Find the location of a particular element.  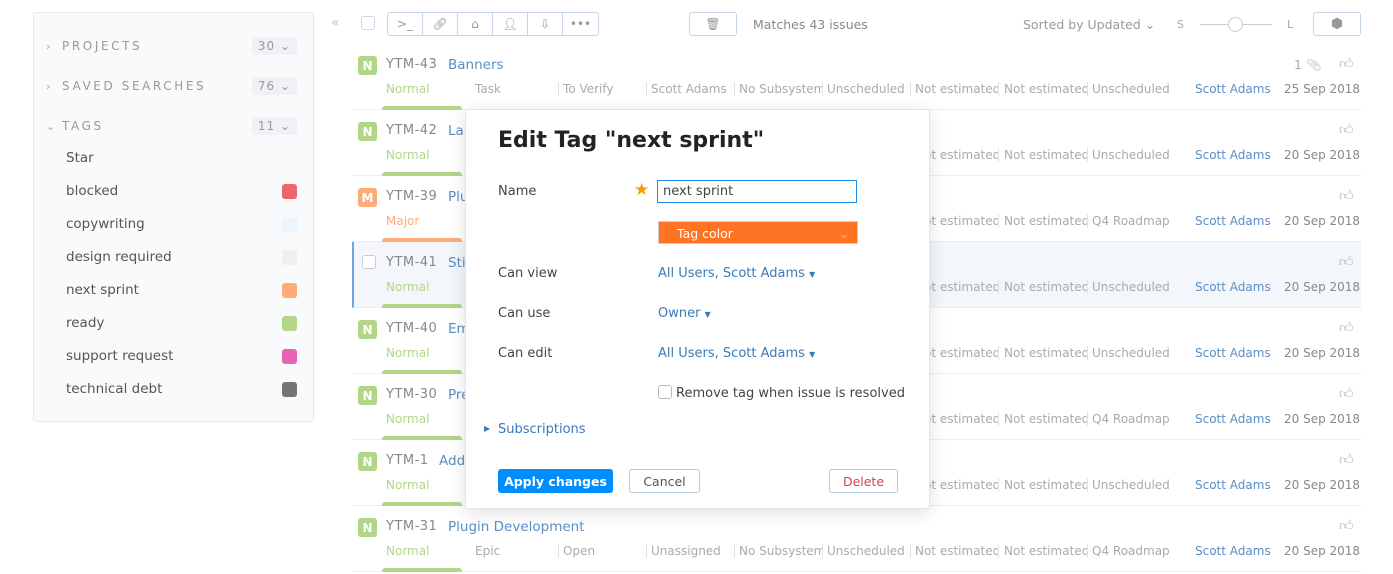

issue-id: YTM-41 is located at coordinates (411, 262).